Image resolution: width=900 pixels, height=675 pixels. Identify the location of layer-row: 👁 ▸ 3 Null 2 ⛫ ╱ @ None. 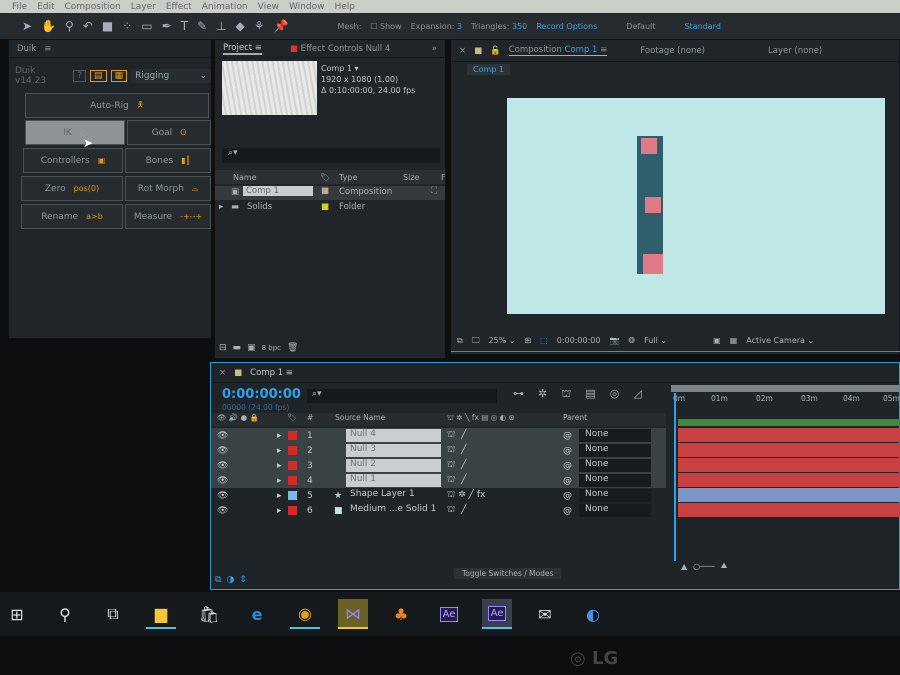
(438, 465).